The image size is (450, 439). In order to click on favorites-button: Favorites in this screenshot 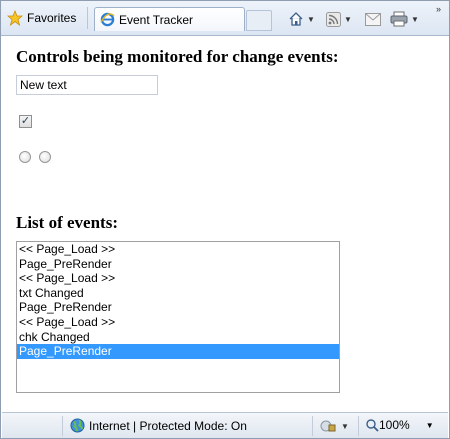, I will do `click(41, 18)`.